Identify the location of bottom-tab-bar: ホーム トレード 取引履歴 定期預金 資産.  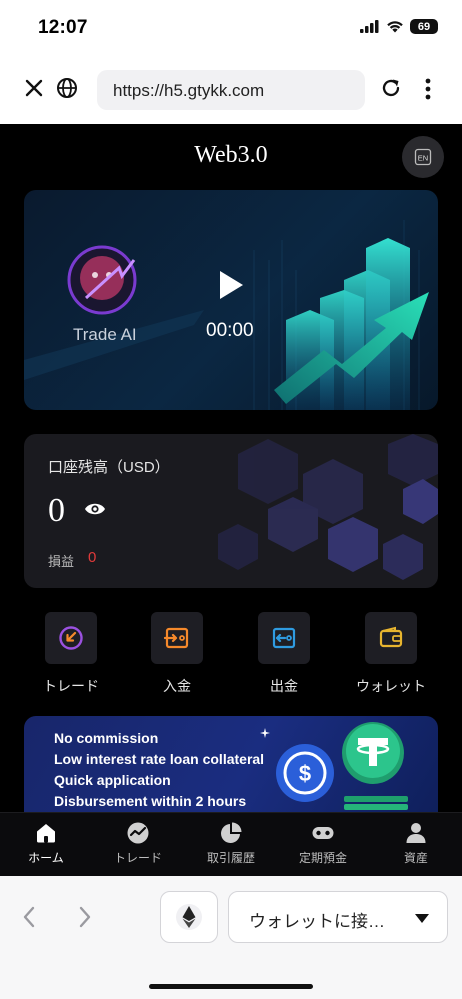
(231, 844).